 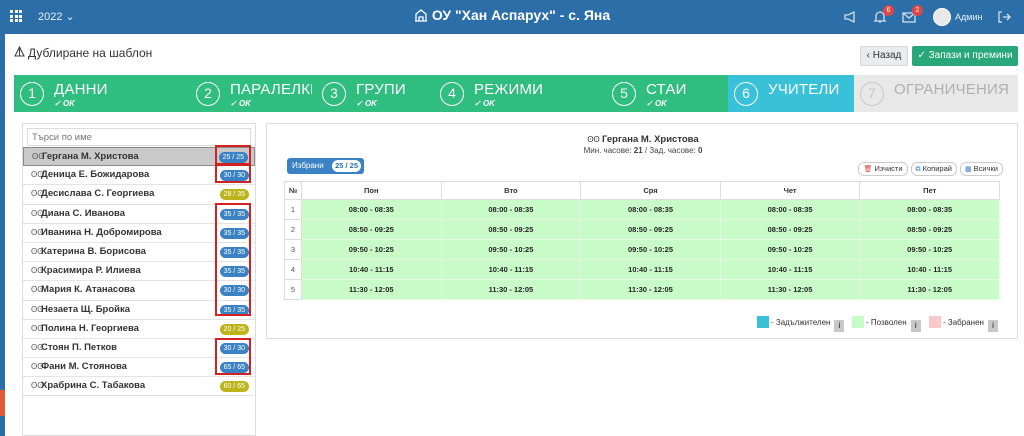 I want to click on period-number: 1, so click(x=293, y=209).